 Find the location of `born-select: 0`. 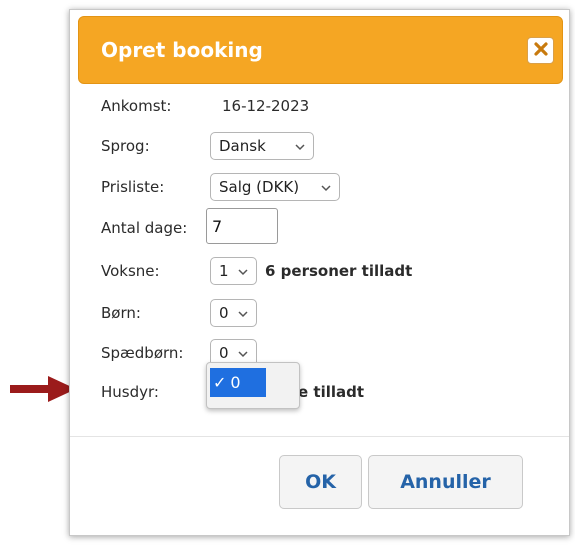

born-select: 0 is located at coordinates (233, 313).